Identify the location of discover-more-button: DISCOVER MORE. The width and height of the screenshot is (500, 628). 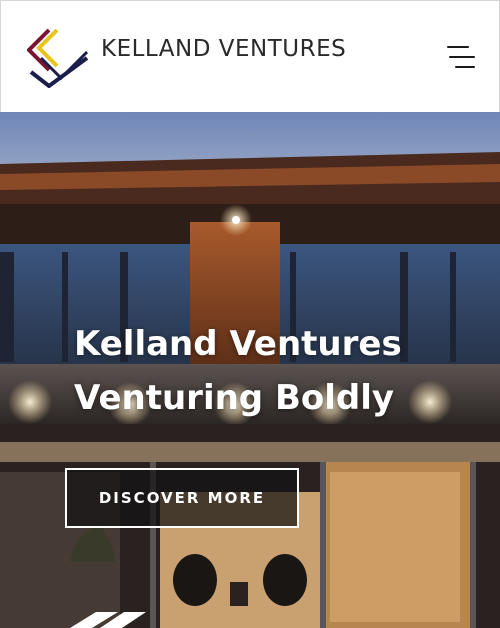
(182, 498).